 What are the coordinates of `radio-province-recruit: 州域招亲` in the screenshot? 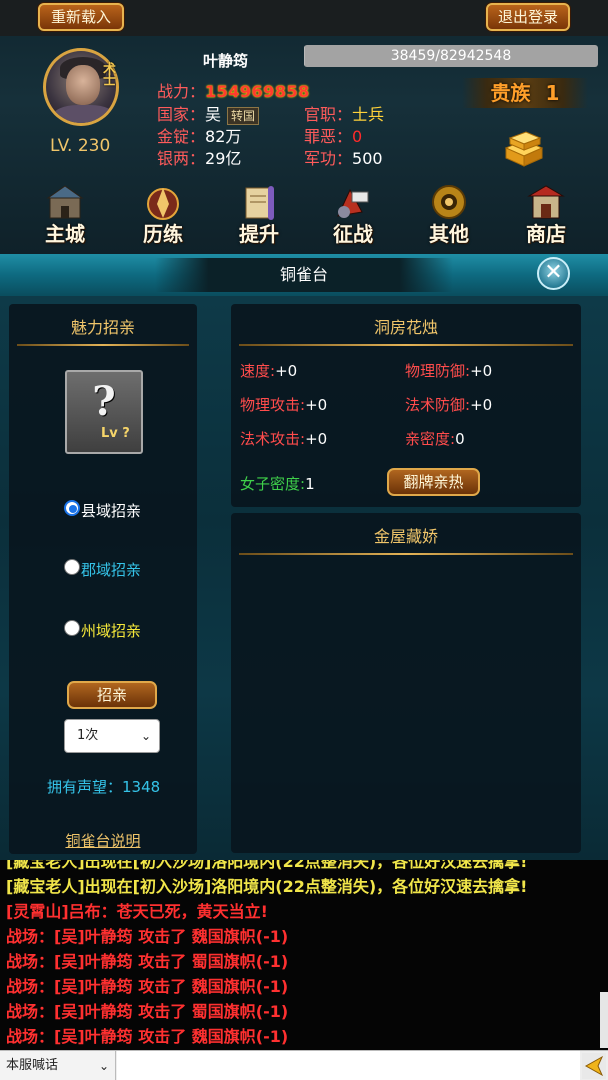 It's located at (103, 630).